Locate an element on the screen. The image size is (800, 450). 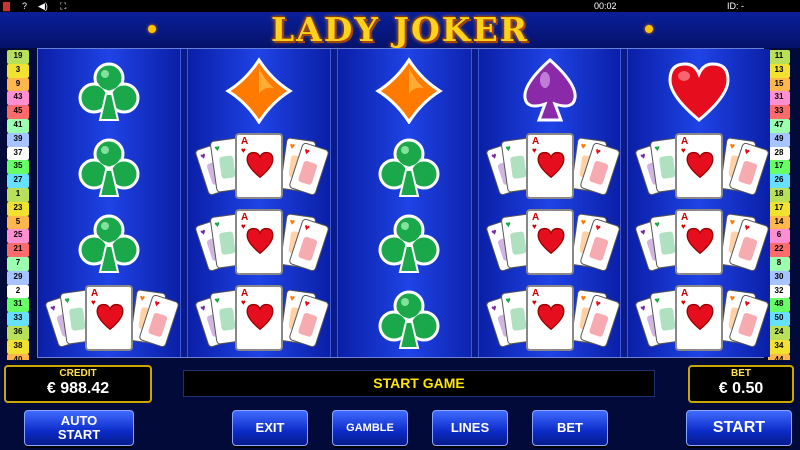
credit-label: CREDIT is located at coordinates (78, 373).